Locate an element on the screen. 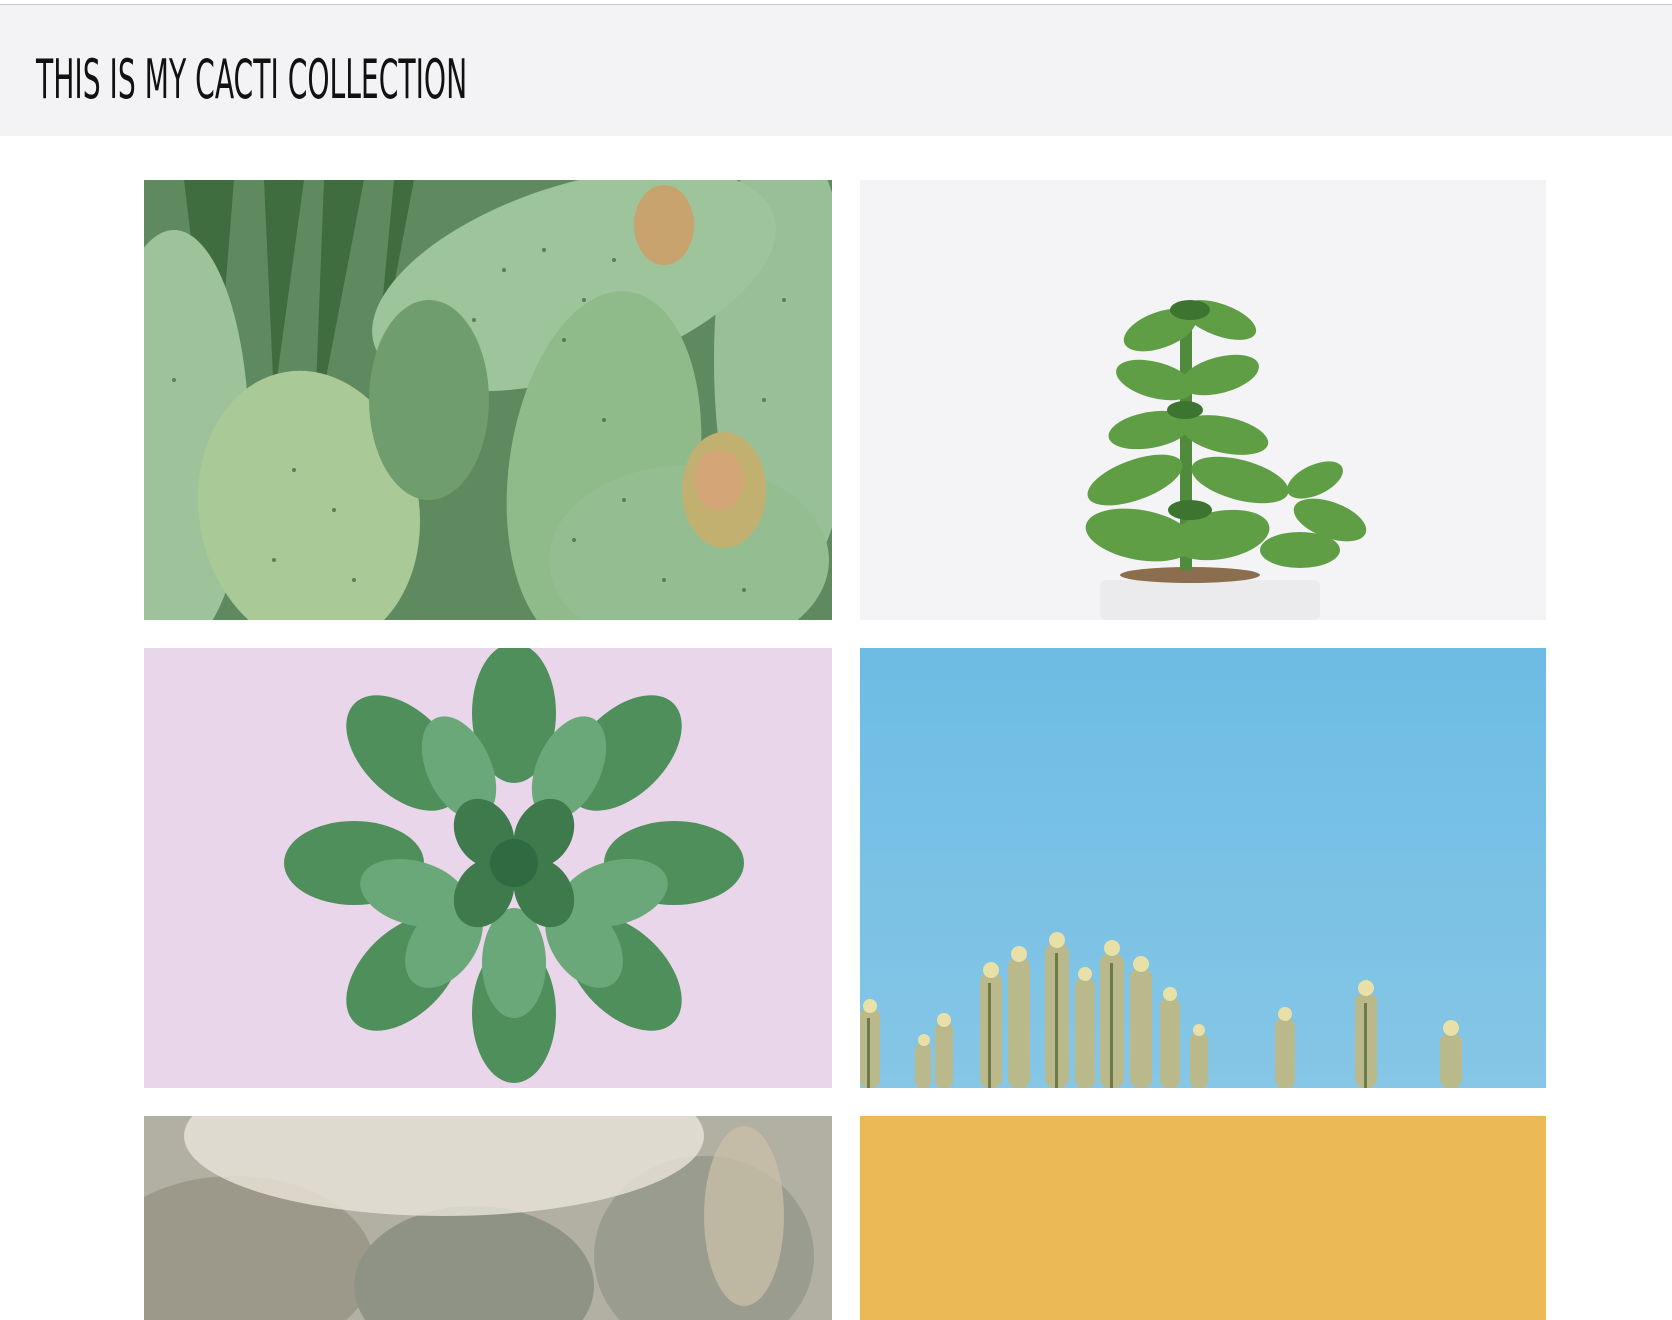 This screenshot has height=1320, width=1672. gallery-photo-yellow is located at coordinates (1203, 1218).